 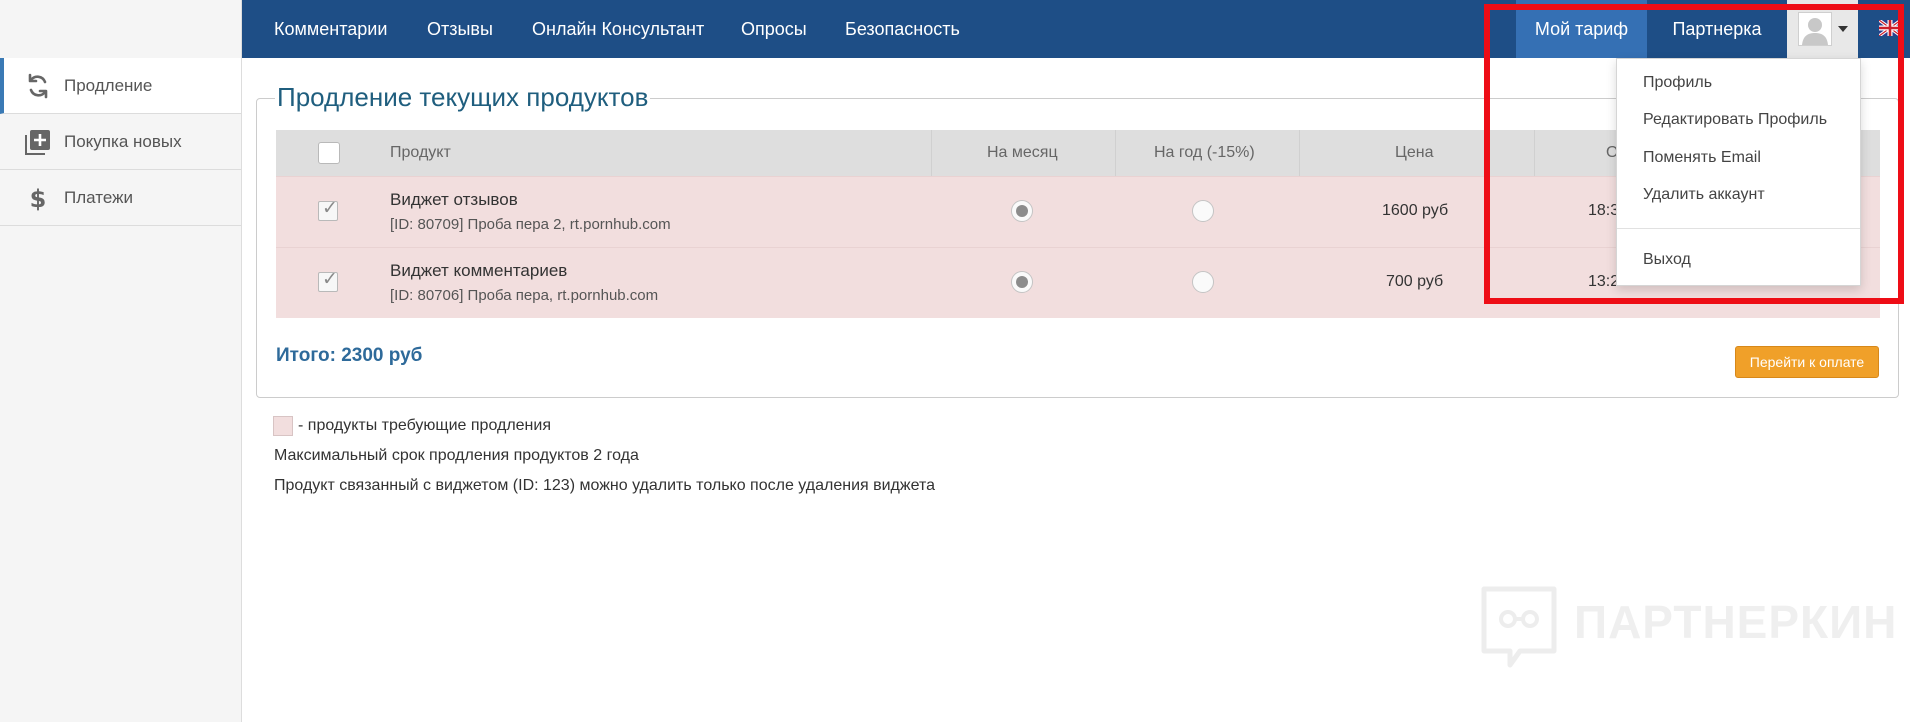 I want to click on nav-my-tariff: Мой тариф, so click(x=1581, y=29).